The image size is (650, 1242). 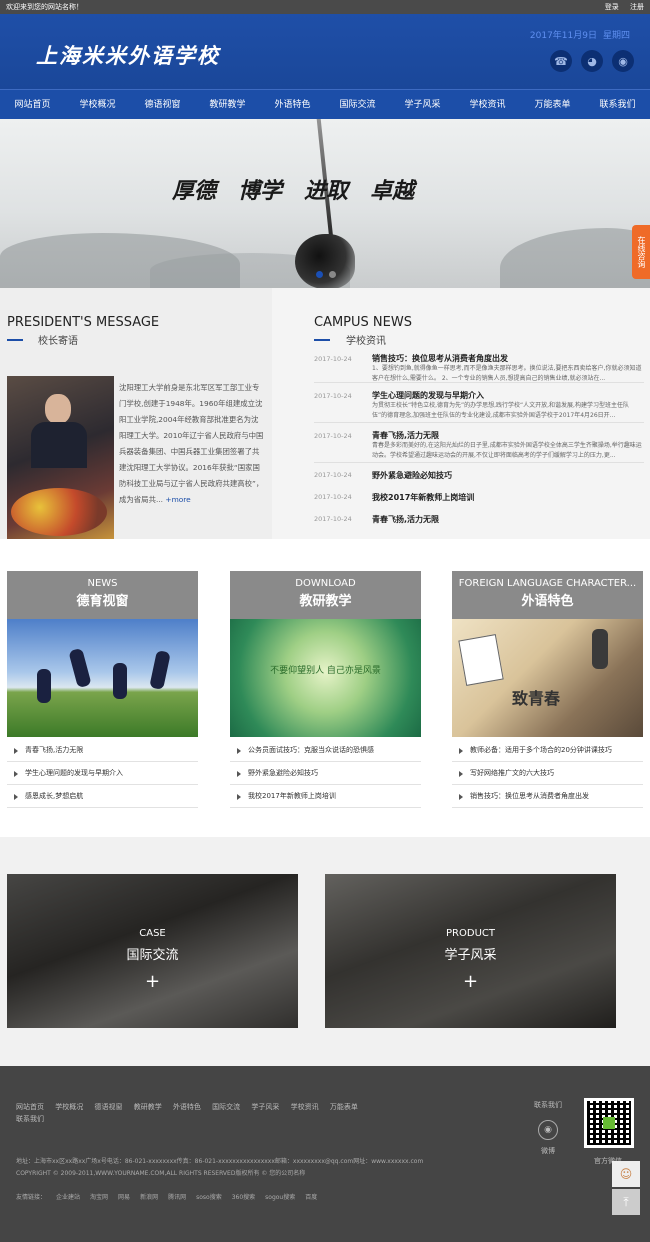 I want to click on president-photo, so click(x=60, y=457).